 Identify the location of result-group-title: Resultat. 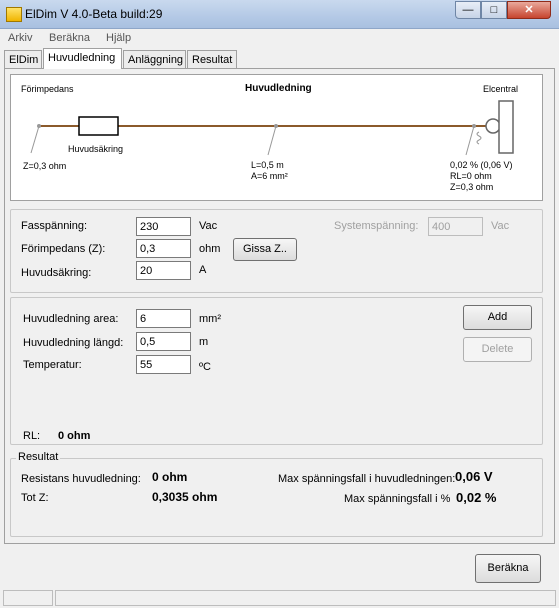
(38, 457).